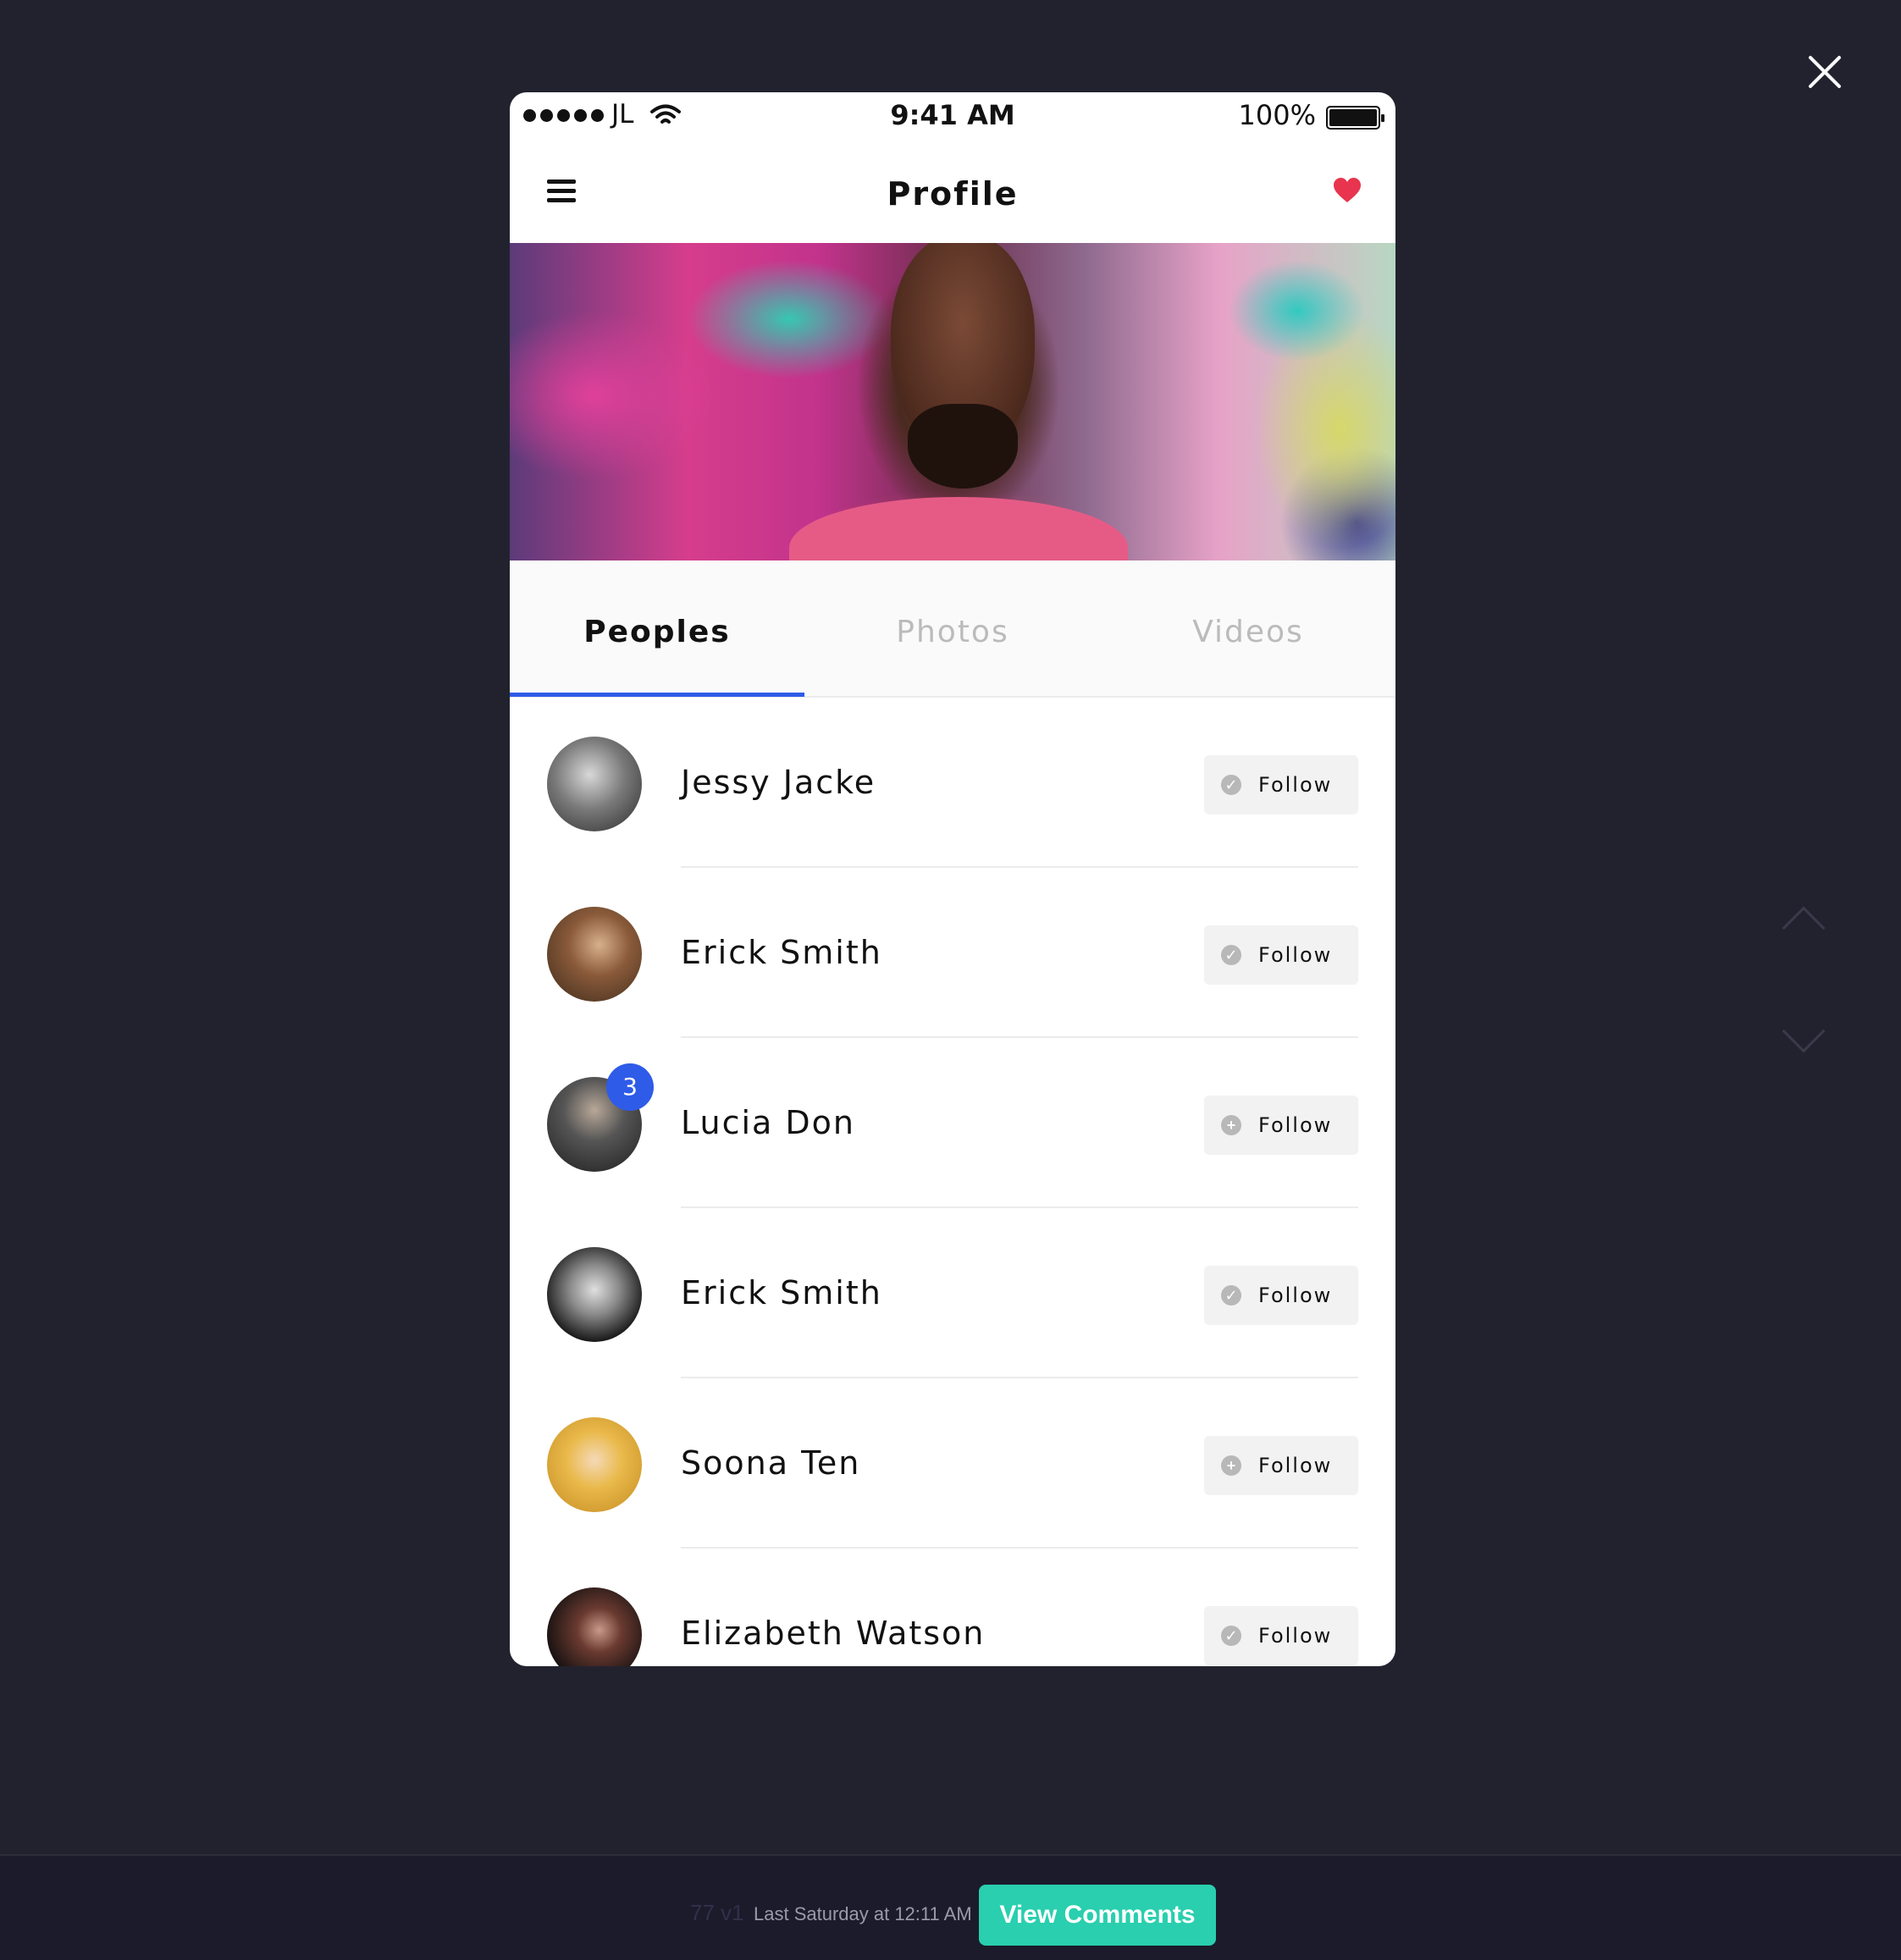  I want to click on status-bar: JL 9:41 AM 100%, so click(952, 117).